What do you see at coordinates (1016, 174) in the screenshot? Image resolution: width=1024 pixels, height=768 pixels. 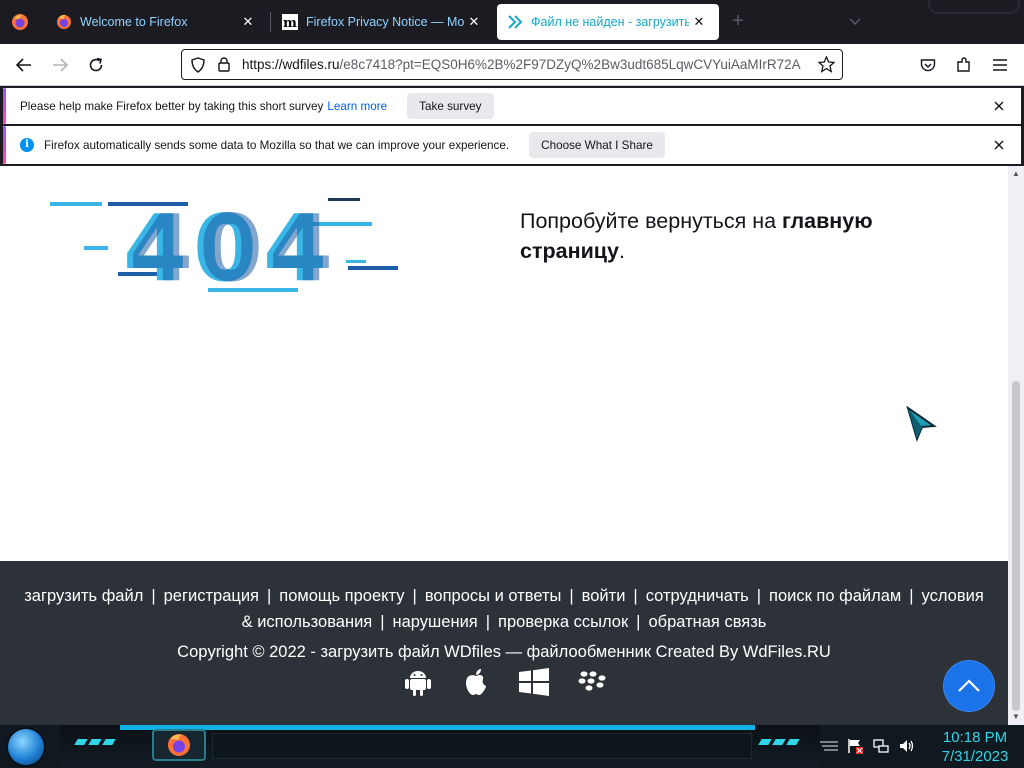 I see `scroll-up-icon: ▲` at bounding box center [1016, 174].